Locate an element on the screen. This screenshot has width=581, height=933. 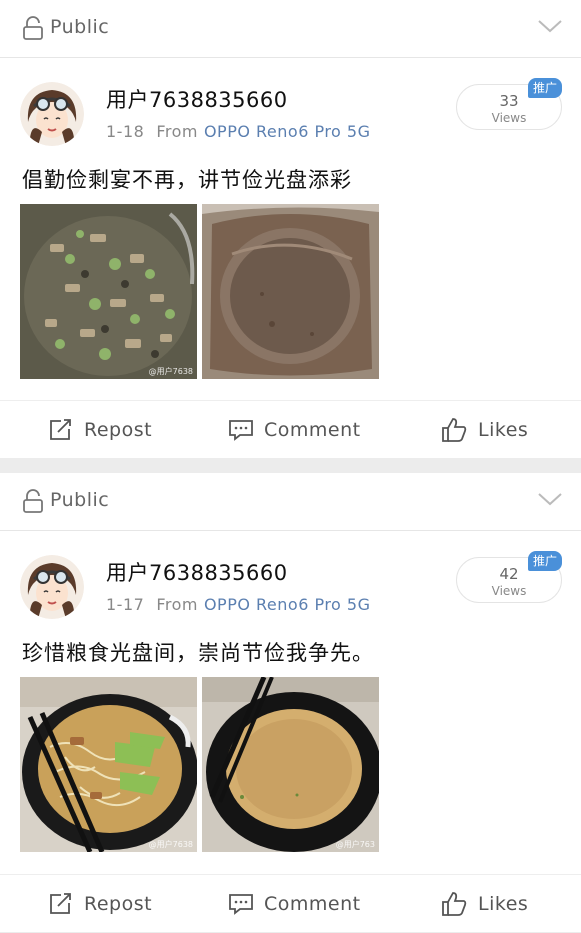
noodle-bowl-photo-icon is located at coordinates (108, 764).